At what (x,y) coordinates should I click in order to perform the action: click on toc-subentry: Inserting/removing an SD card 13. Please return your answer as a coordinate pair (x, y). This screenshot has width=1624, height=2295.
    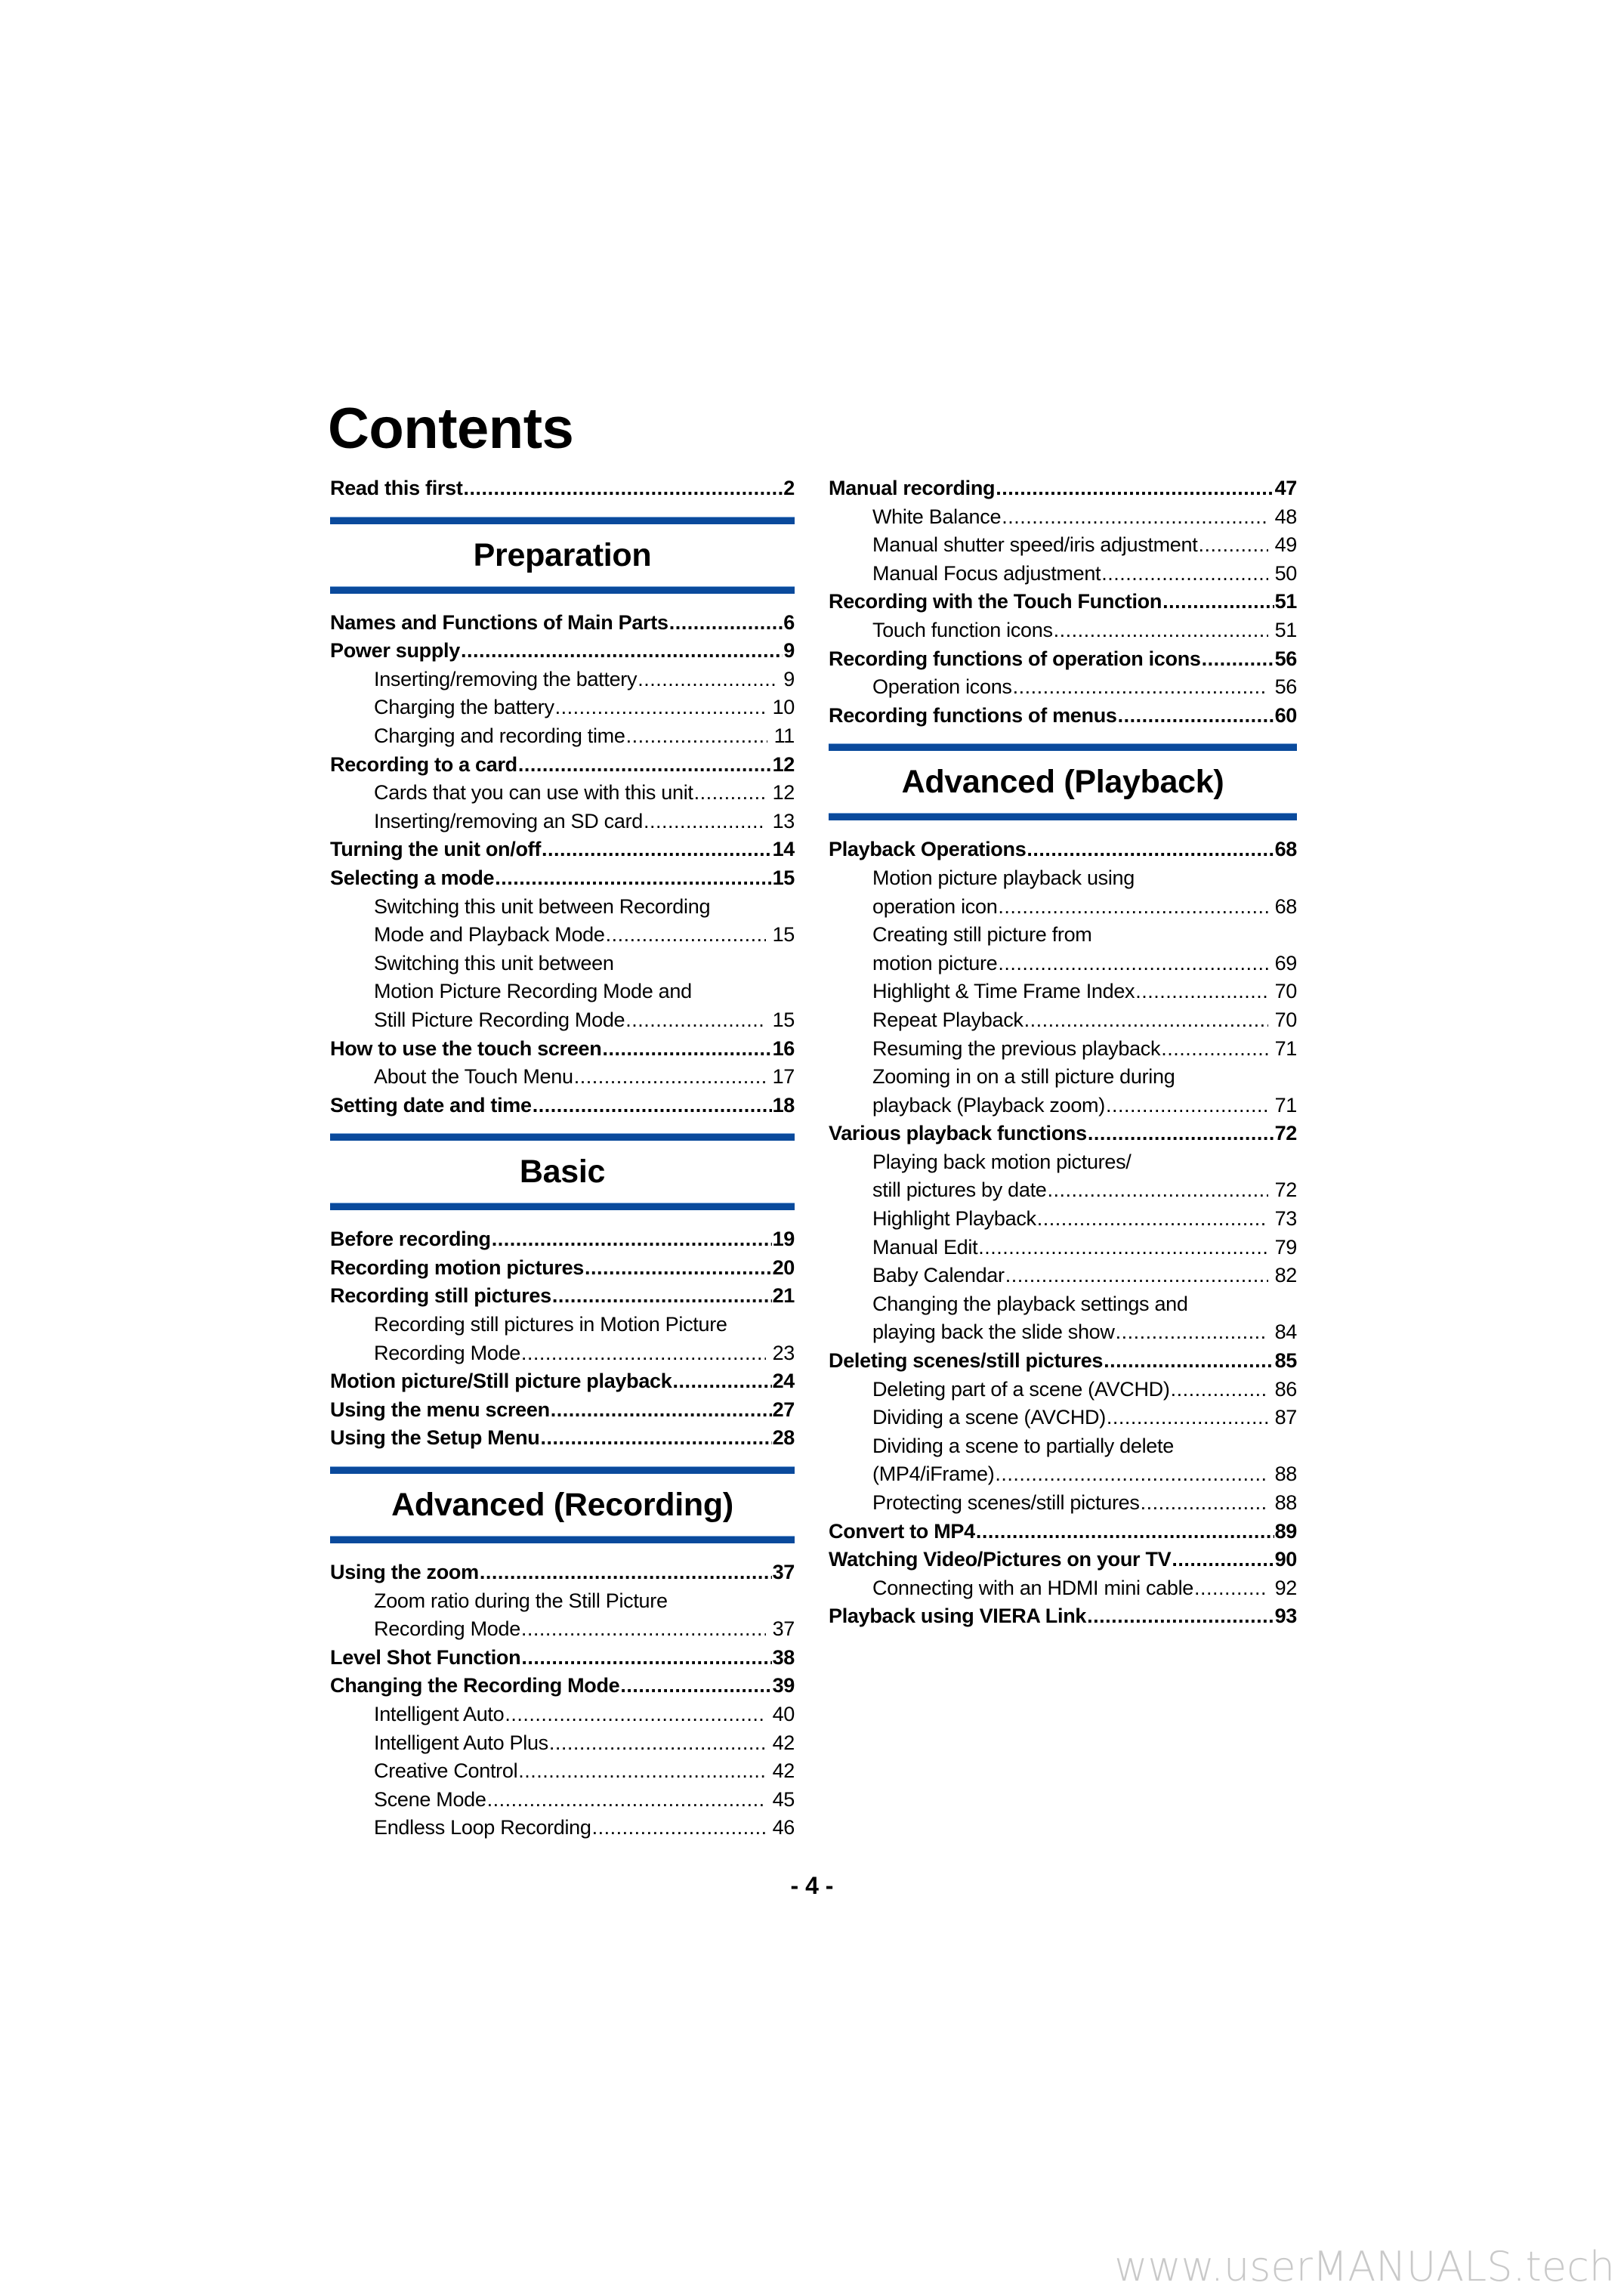
    Looking at the image, I should click on (562, 822).